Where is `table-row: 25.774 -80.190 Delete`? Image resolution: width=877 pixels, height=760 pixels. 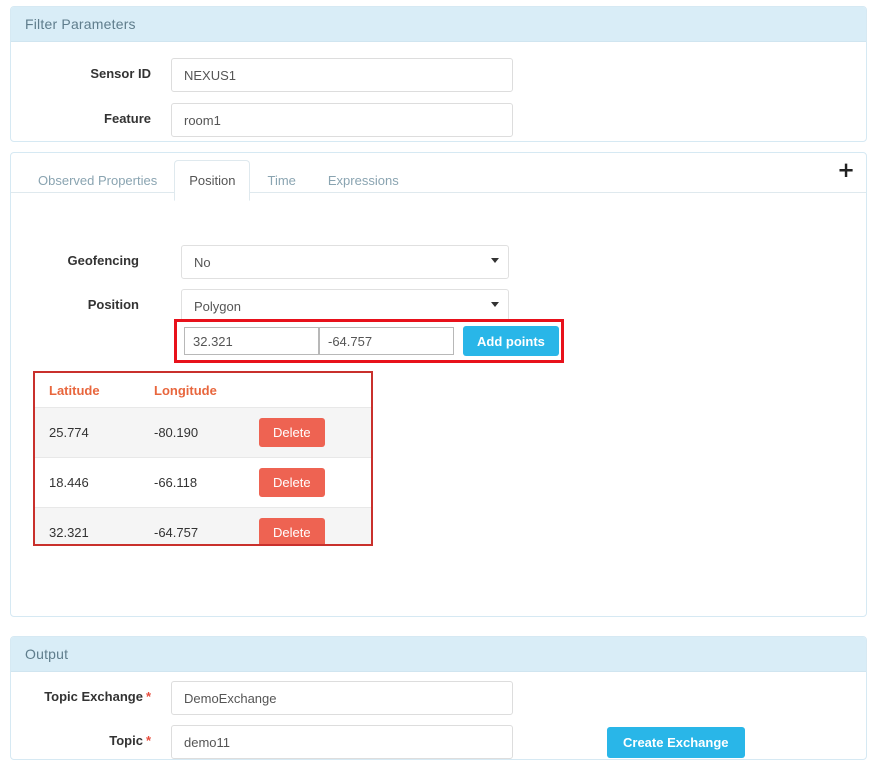
table-row: 25.774 -80.190 Delete is located at coordinates (203, 432).